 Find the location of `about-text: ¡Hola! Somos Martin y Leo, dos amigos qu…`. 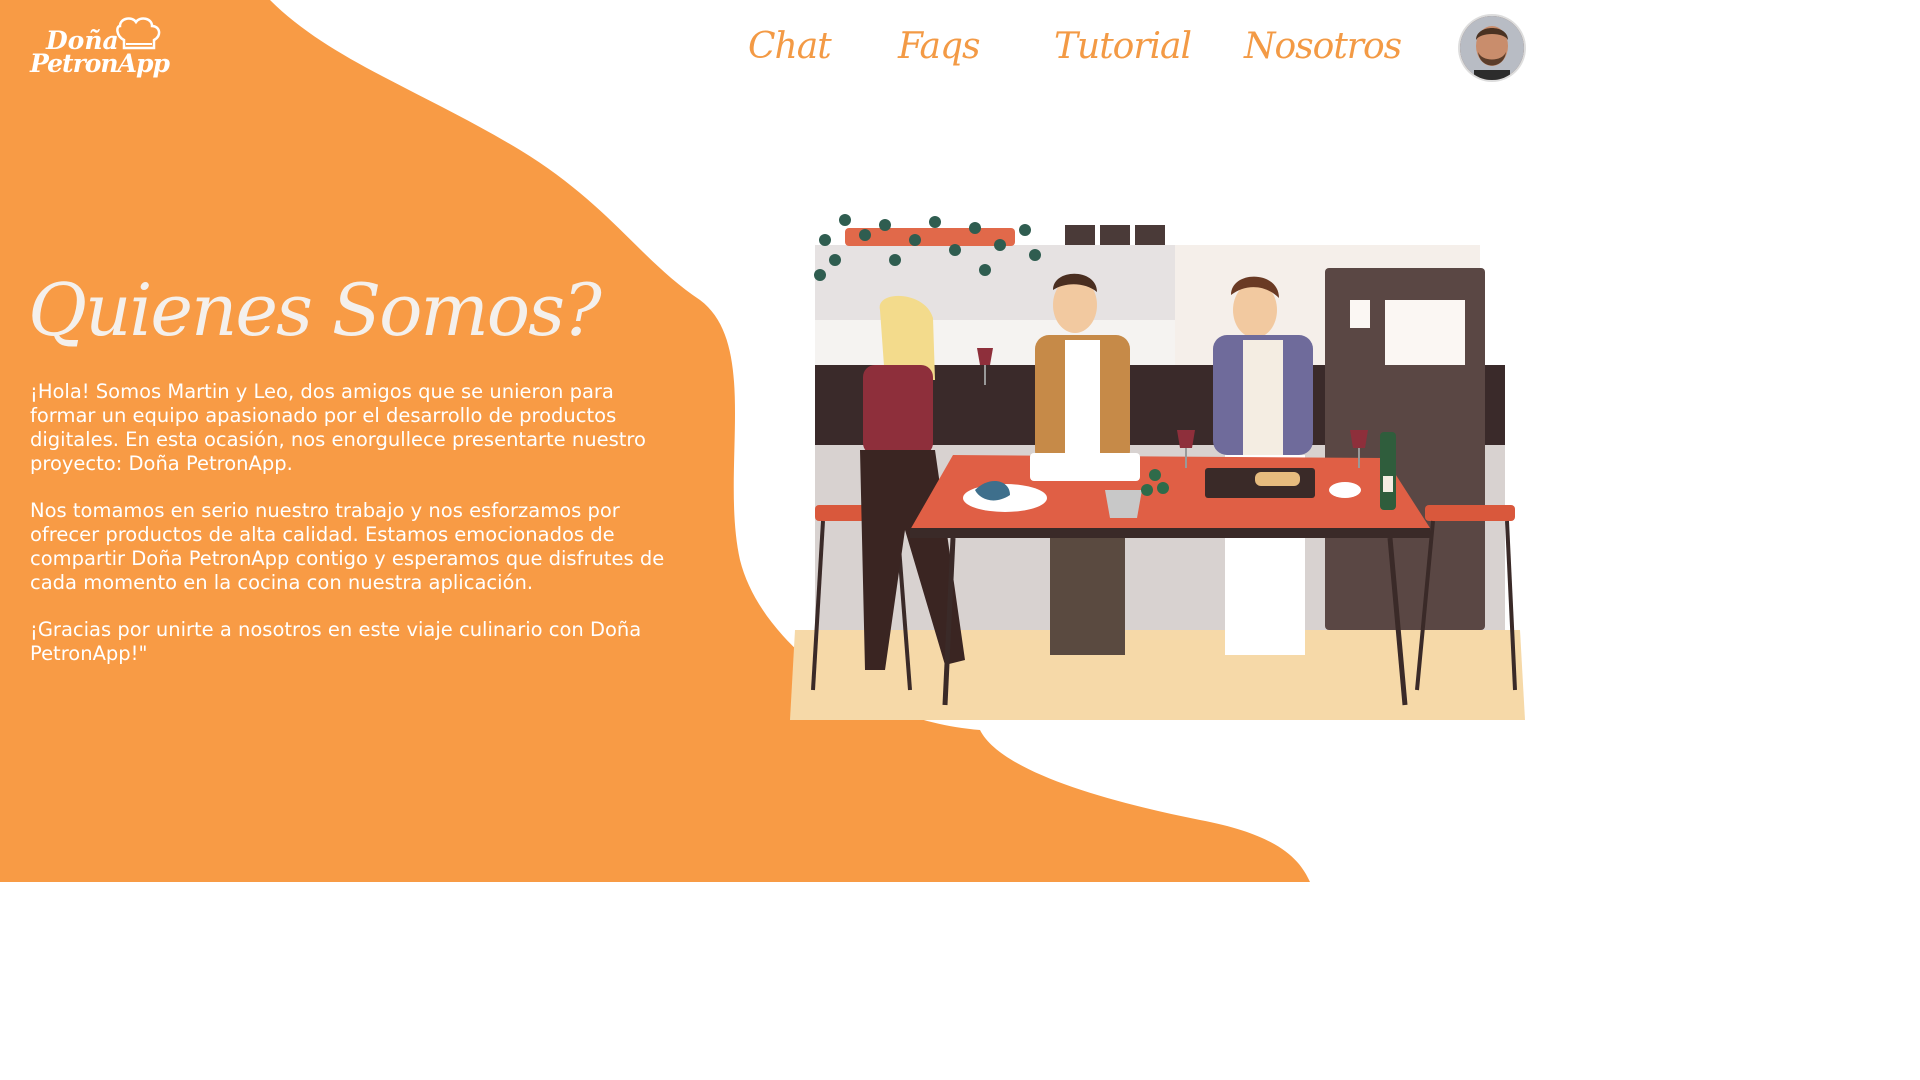

about-text: ¡Hola! Somos Martin y Leo, dos amigos qu… is located at coordinates (350, 534).